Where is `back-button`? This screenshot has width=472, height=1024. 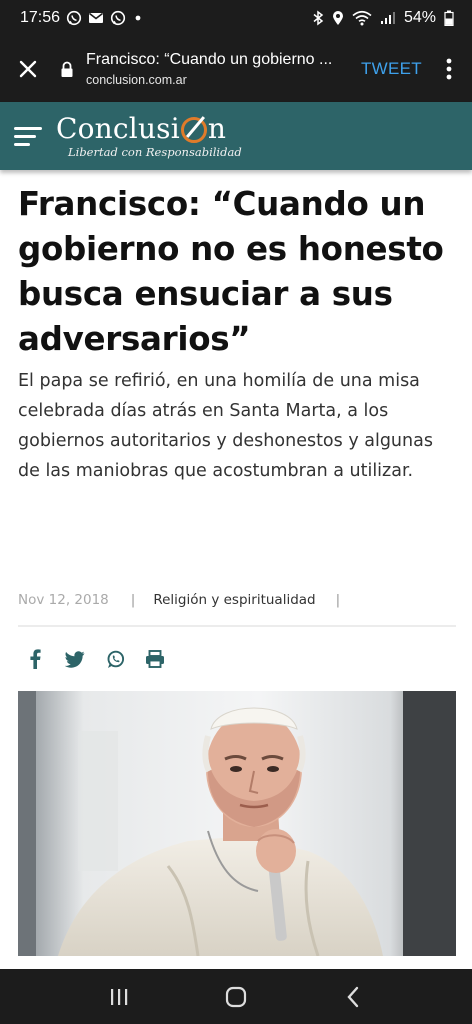 back-button is located at coordinates (353, 997).